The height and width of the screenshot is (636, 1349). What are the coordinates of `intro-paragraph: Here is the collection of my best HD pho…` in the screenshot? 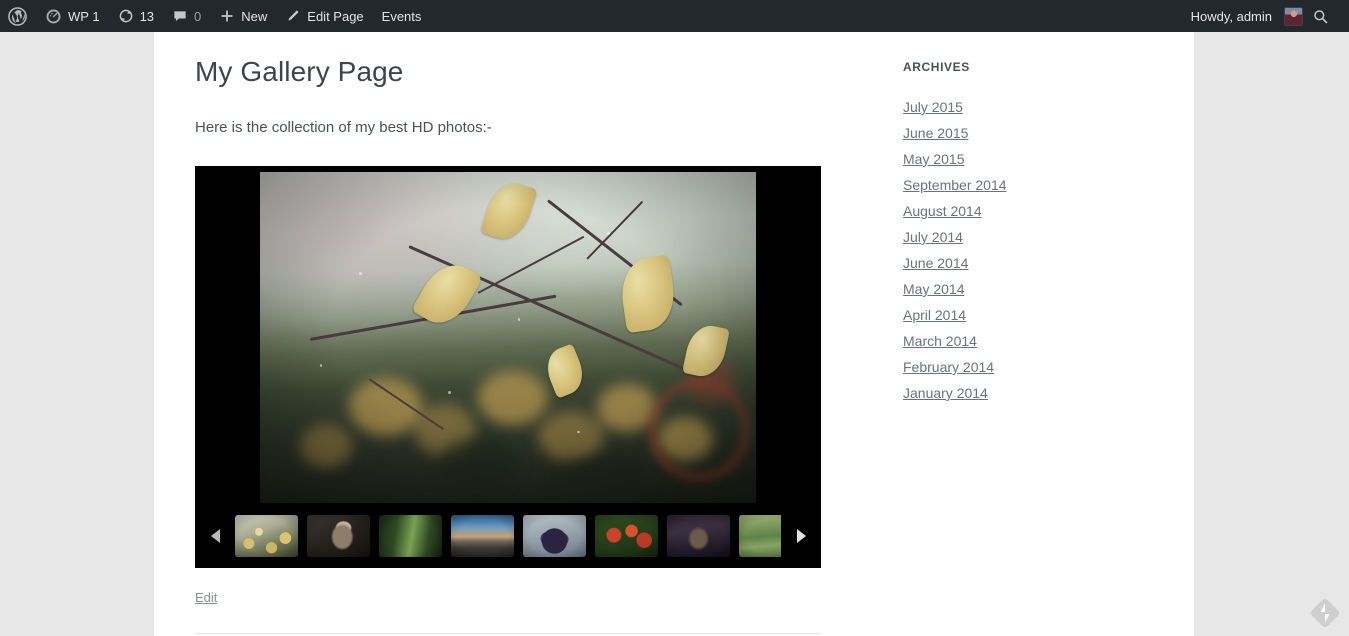 It's located at (343, 128).